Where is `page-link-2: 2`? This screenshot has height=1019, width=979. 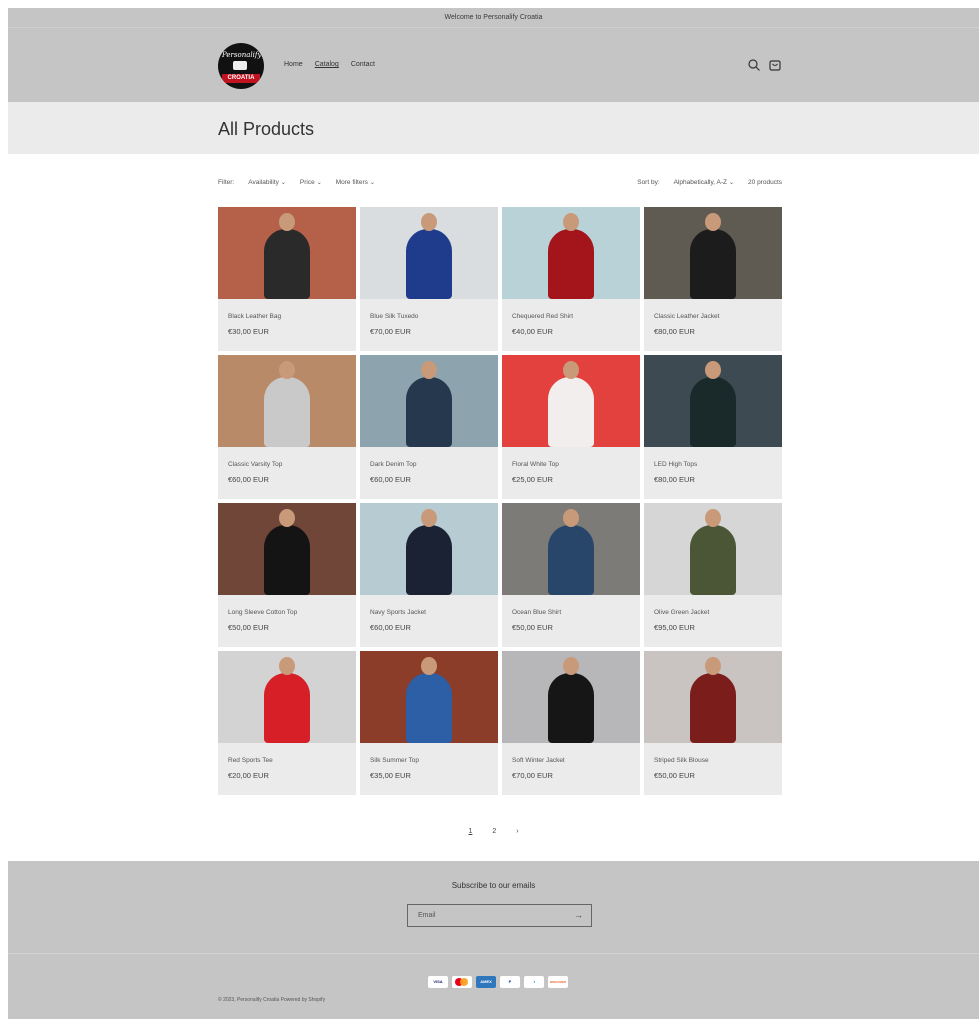
page-link-2: 2 is located at coordinates (494, 831).